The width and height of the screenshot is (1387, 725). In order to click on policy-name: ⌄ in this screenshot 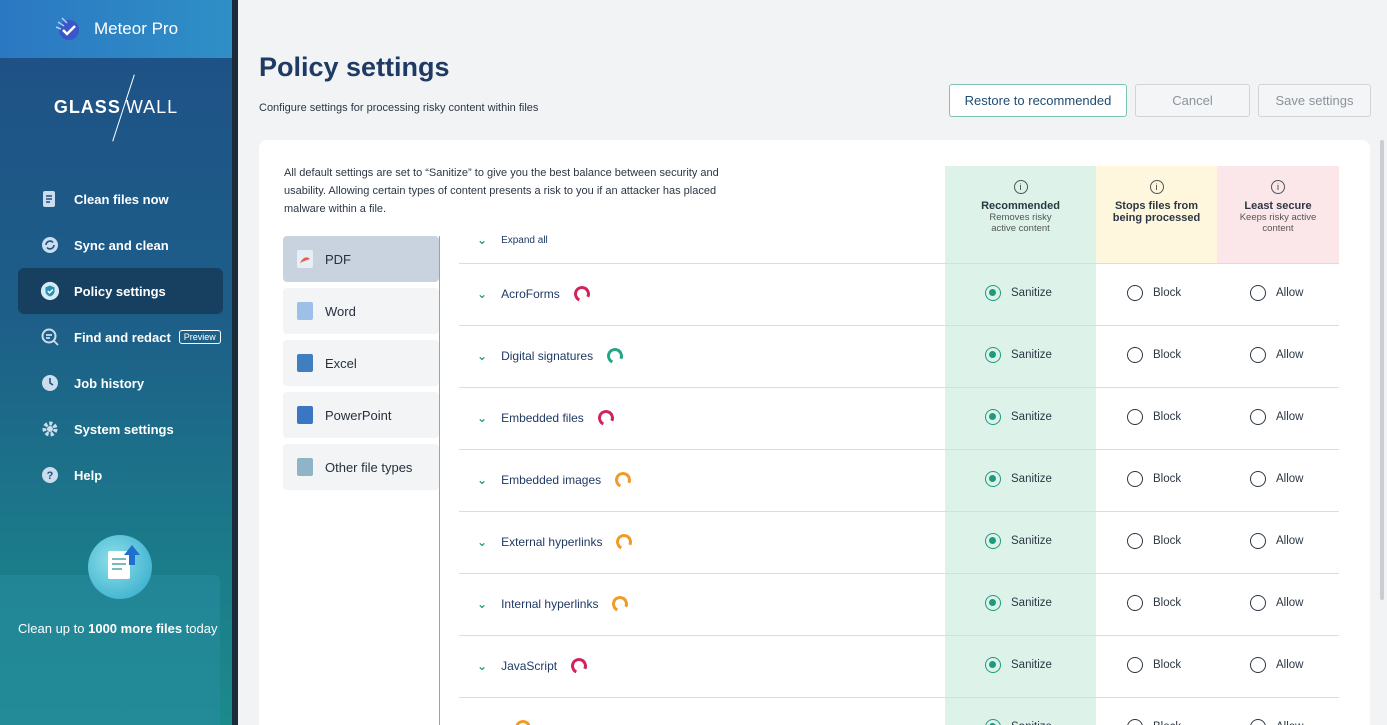, I will do `click(505, 721)`.